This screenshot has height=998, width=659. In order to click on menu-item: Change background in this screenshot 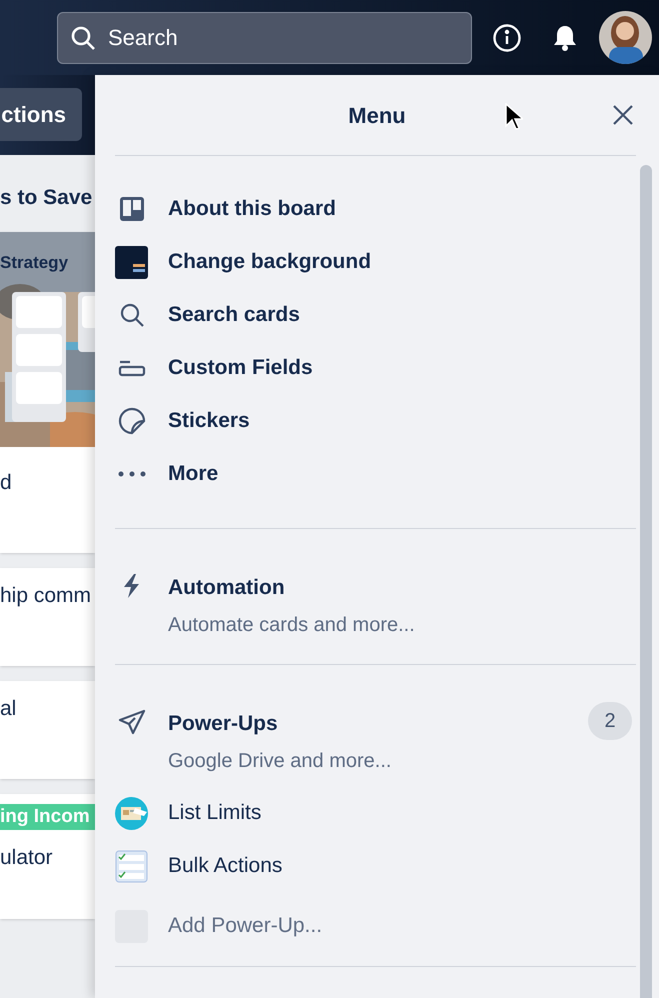, I will do `click(375, 261)`.